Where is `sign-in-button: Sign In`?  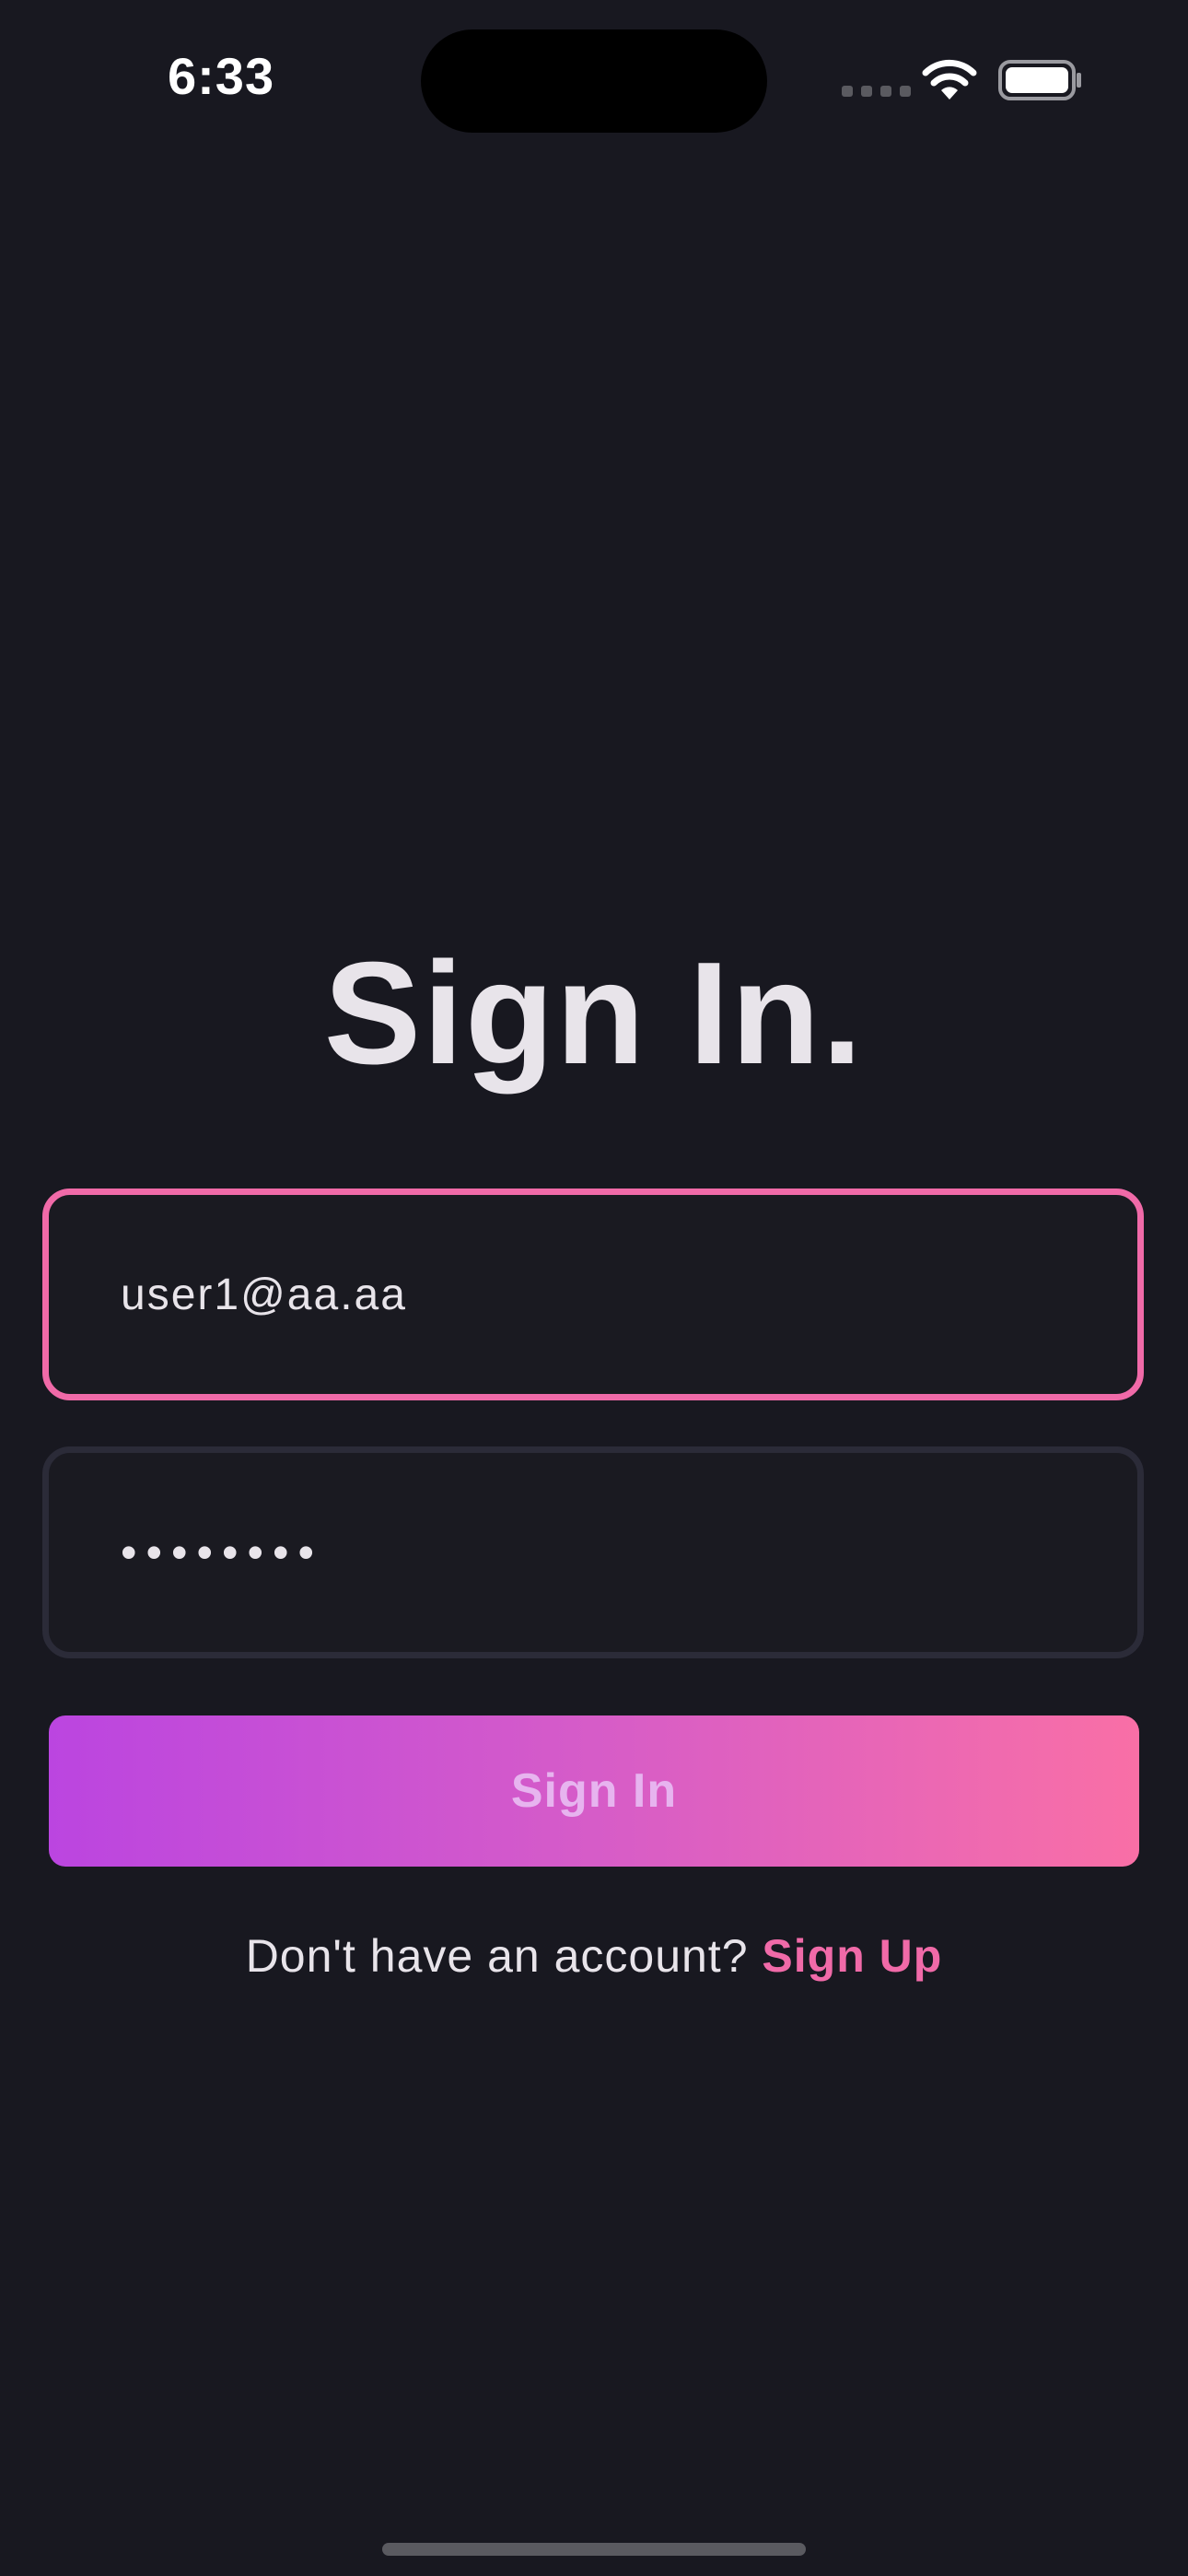 sign-in-button: Sign In is located at coordinates (594, 1791).